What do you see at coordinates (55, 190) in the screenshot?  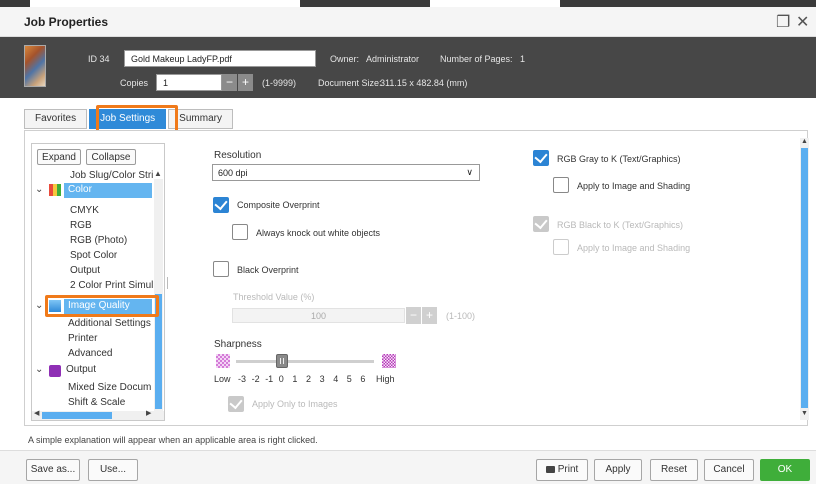 I see `color-category-icon` at bounding box center [55, 190].